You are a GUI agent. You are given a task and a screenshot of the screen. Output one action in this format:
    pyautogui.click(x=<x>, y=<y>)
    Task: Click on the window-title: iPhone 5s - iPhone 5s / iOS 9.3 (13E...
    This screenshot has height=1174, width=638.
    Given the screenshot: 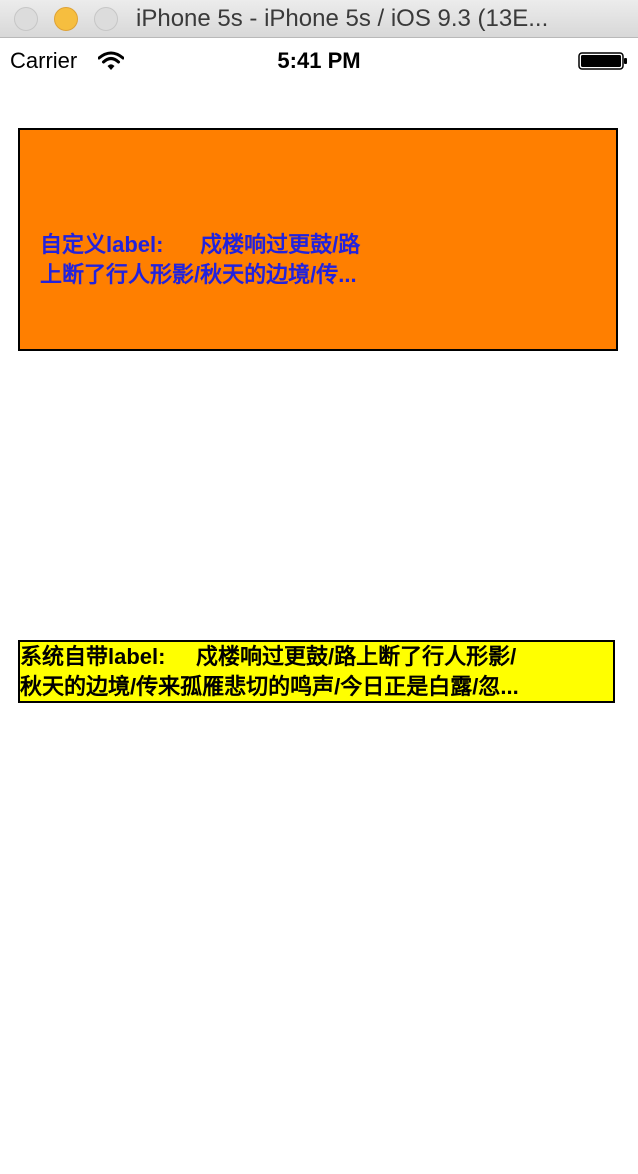 What is the action you would take?
    pyautogui.click(x=342, y=18)
    